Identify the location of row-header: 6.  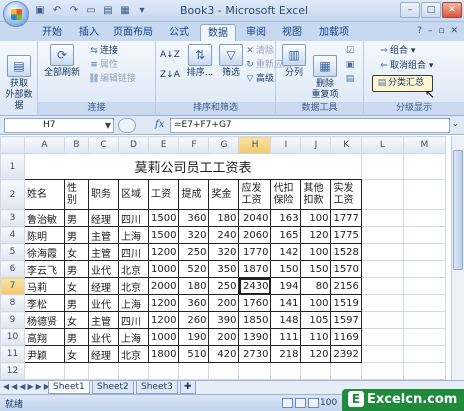
(12, 269).